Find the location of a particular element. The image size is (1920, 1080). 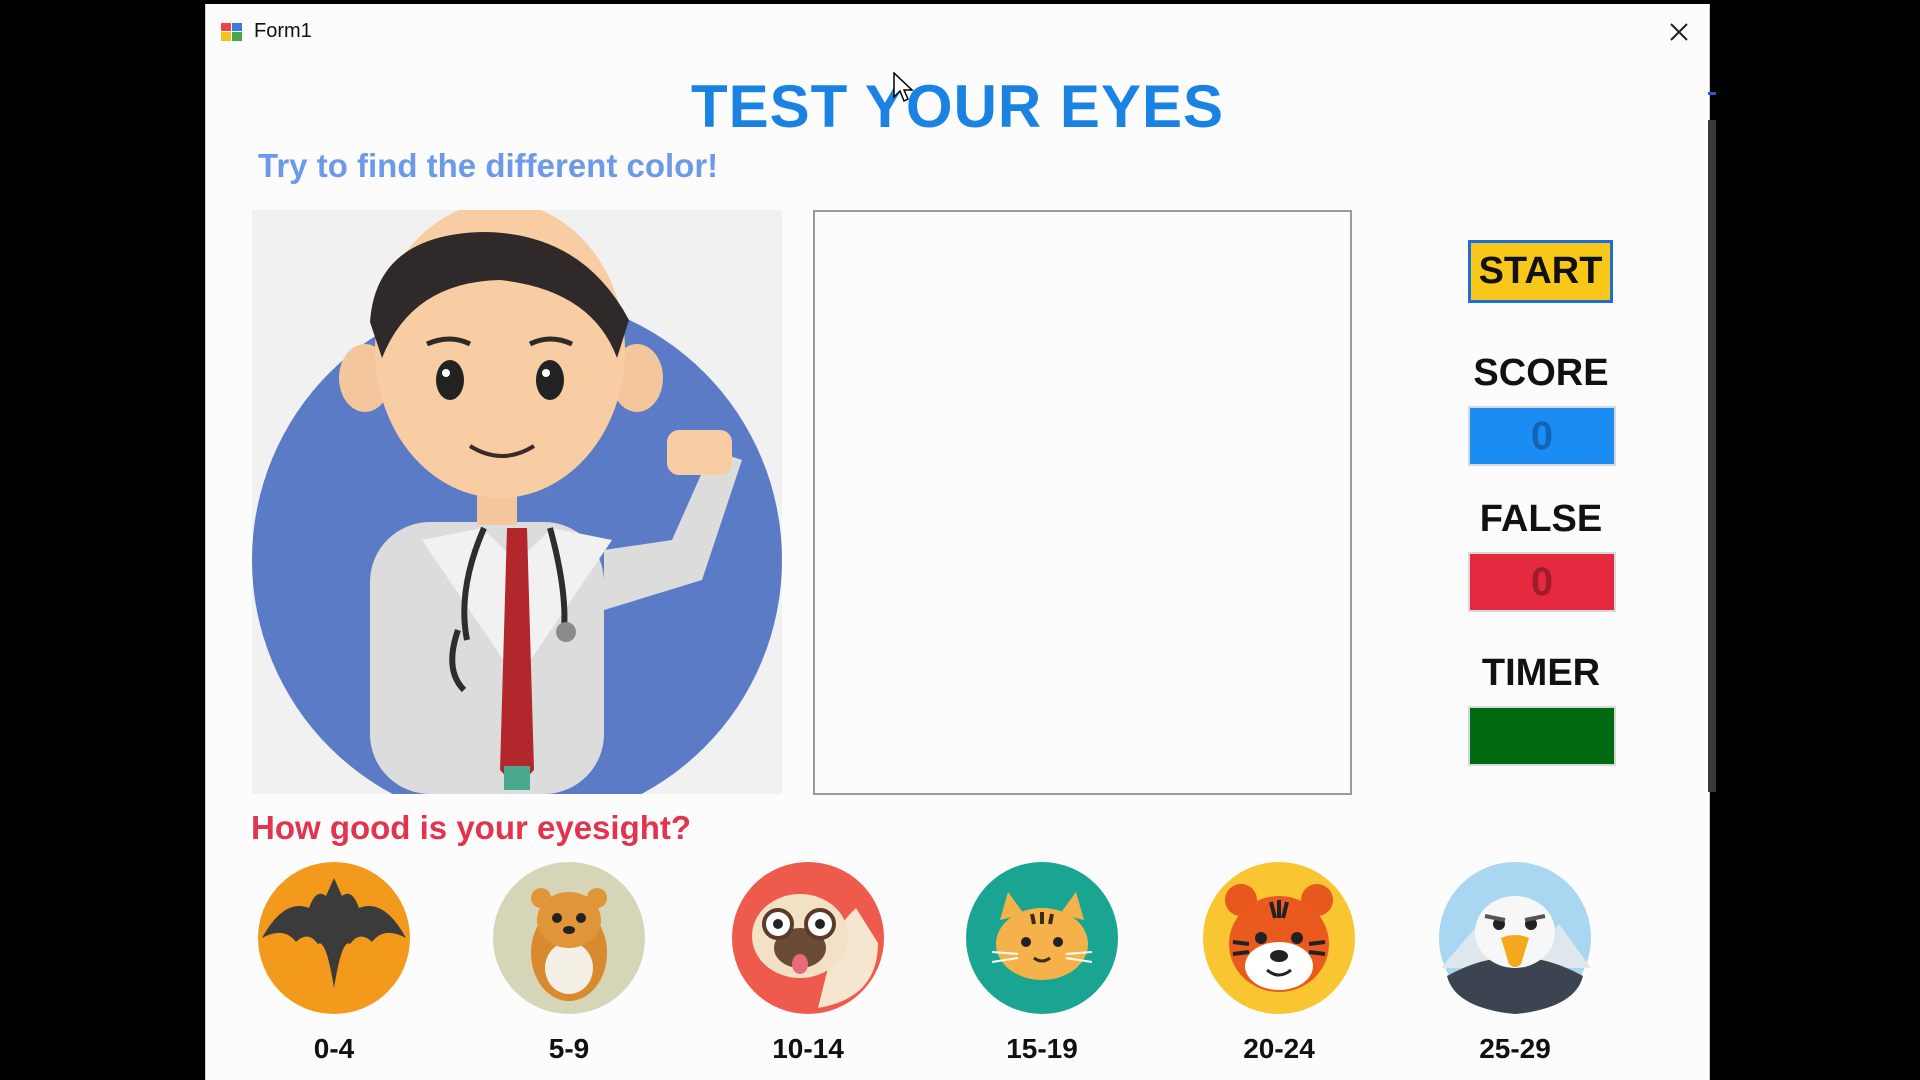

level-range: 5-9 is located at coordinates (569, 1048).